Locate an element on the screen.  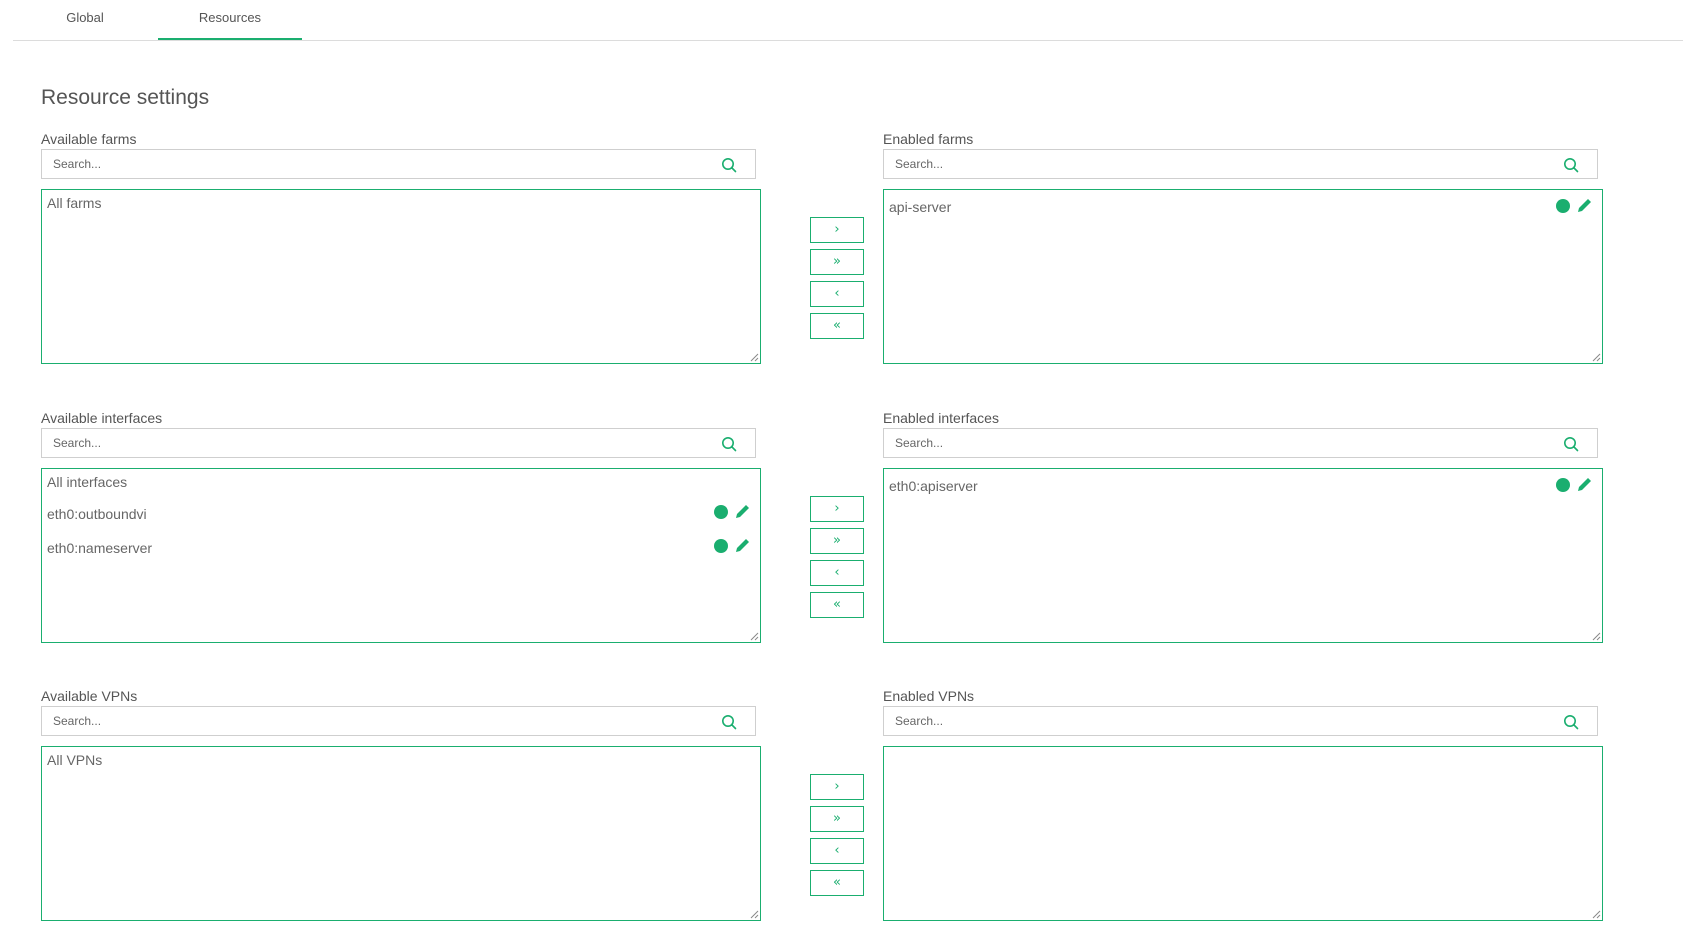
enabled-vpns-list is located at coordinates (1243, 833).